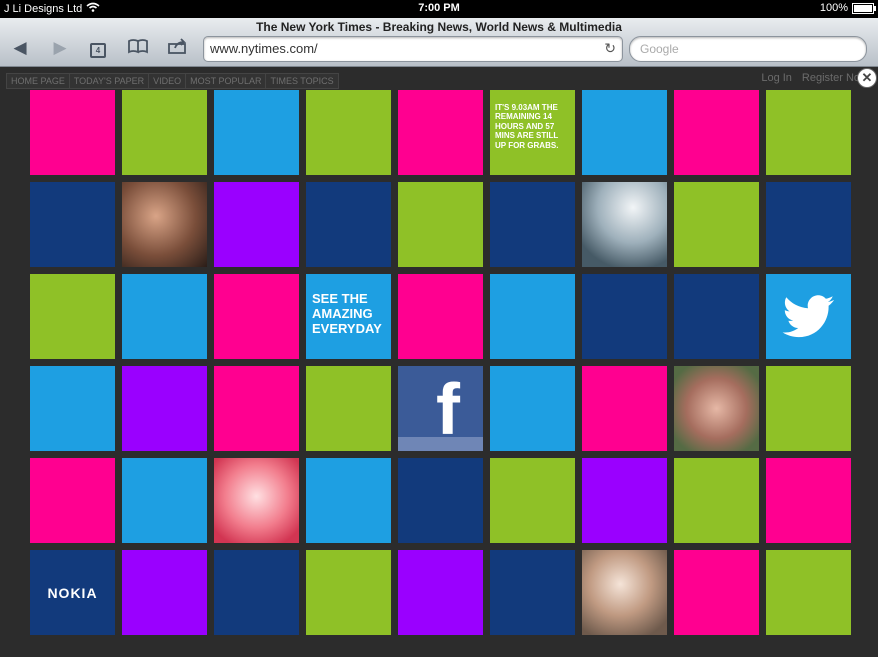 The width and height of the screenshot is (878, 657). What do you see at coordinates (867, 78) in the screenshot?
I see `close-ad-button: ✕` at bounding box center [867, 78].